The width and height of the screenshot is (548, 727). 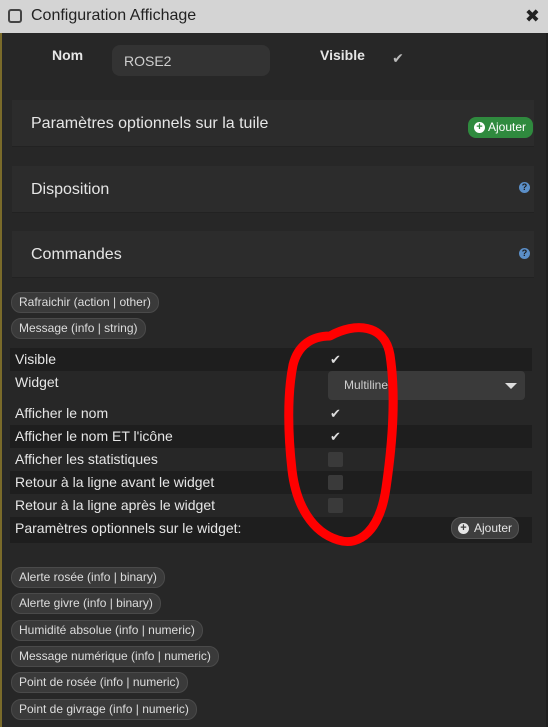 What do you see at coordinates (271, 413) in the screenshot?
I see `config-row-show-name: Afficher le nom ✔` at bounding box center [271, 413].